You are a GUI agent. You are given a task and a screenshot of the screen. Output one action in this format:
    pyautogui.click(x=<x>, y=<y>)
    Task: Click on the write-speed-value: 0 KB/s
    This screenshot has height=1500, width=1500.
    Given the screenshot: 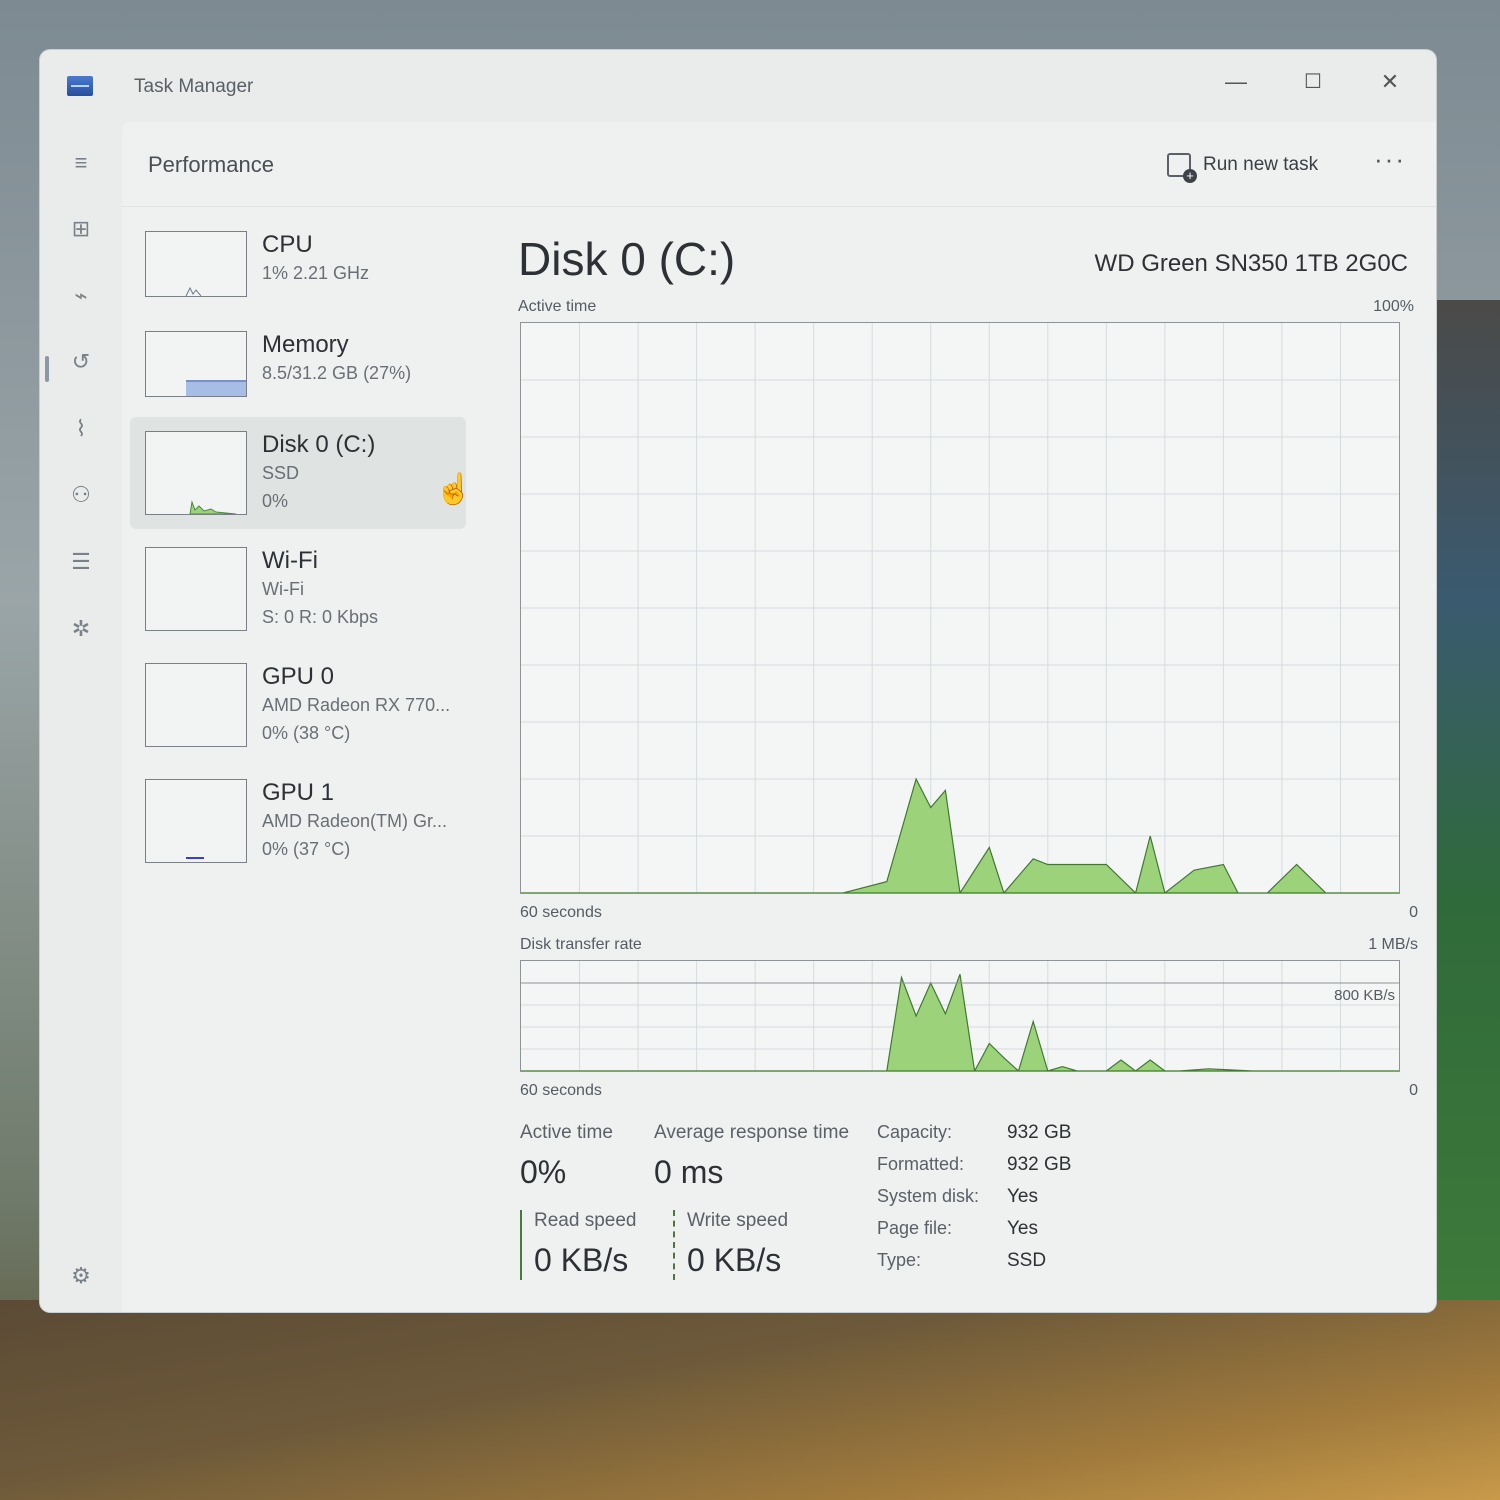 What is the action you would take?
    pyautogui.click(x=734, y=1260)
    